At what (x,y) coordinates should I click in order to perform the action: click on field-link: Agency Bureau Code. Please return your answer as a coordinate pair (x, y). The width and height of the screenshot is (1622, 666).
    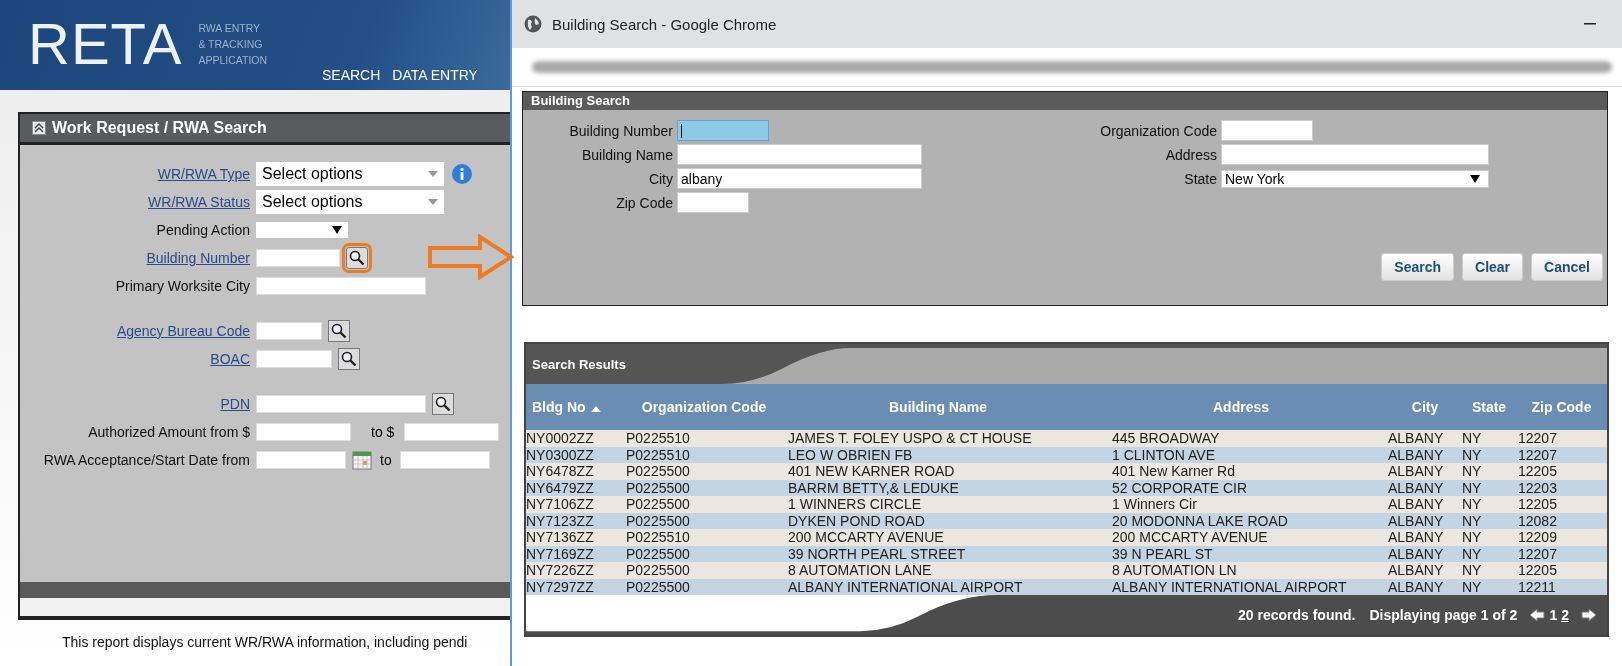
    Looking at the image, I should click on (183, 331).